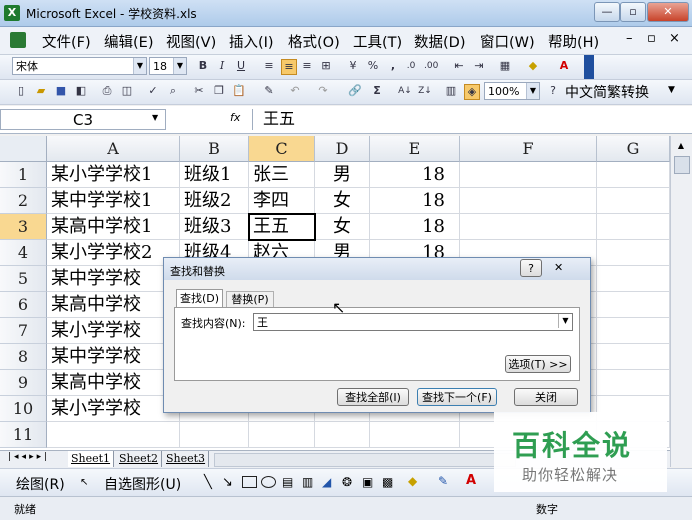 The height and width of the screenshot is (520, 692). Describe the element at coordinates (113, 227) in the screenshot. I see `cell-A3: 某高中学校1` at that location.